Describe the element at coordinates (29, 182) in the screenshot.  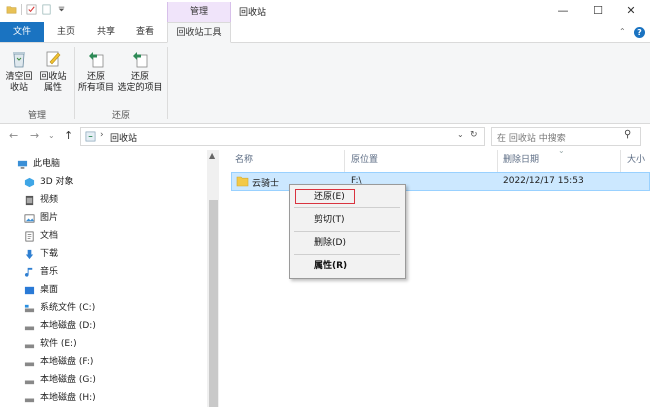
I see `3d-objects-icon` at that location.